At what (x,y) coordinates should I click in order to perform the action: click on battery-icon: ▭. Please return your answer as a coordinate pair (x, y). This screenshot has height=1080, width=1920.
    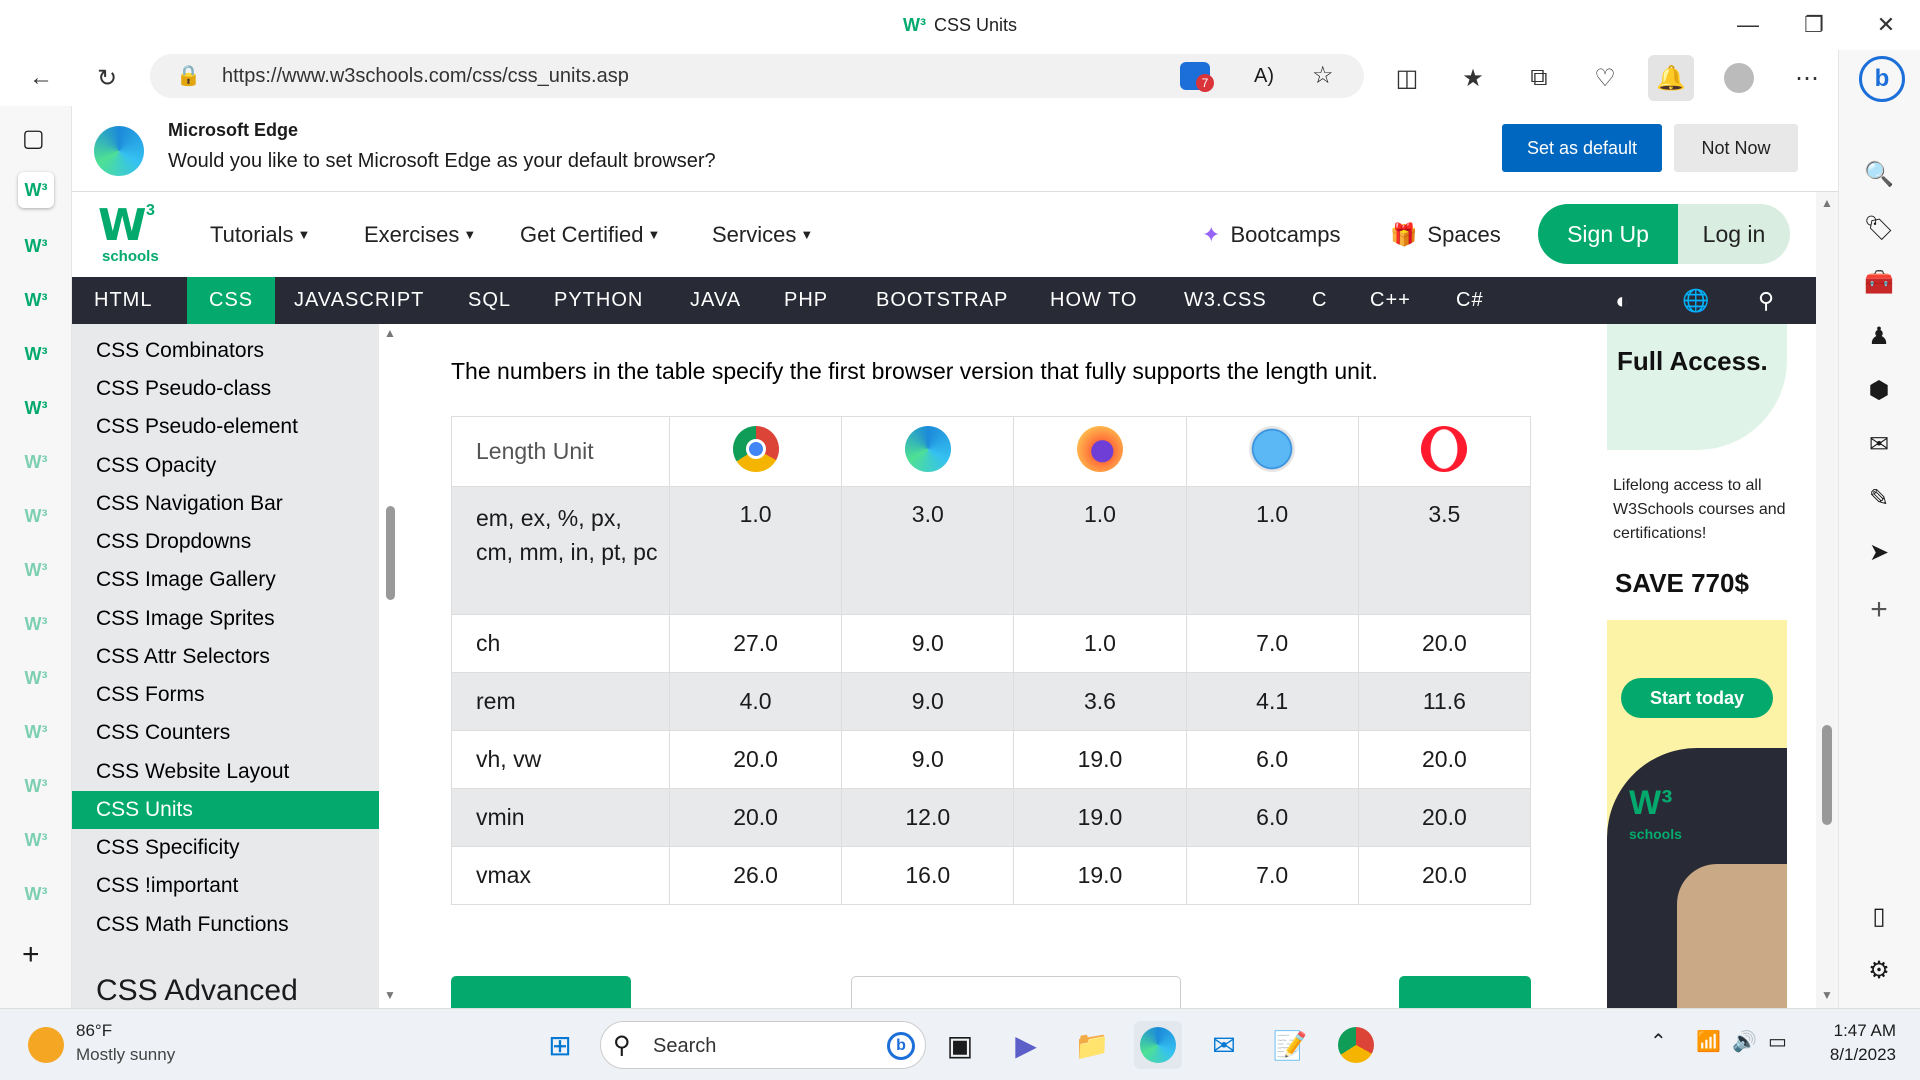
    Looking at the image, I should click on (1777, 1041).